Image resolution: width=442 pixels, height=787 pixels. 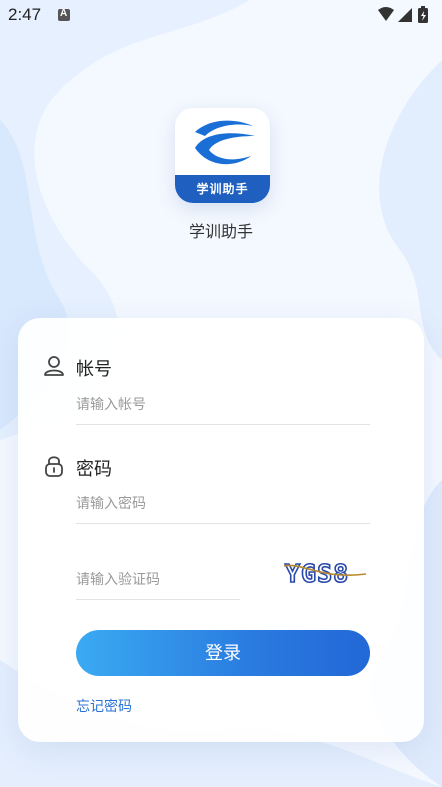 I want to click on signal-icon, so click(x=405, y=15).